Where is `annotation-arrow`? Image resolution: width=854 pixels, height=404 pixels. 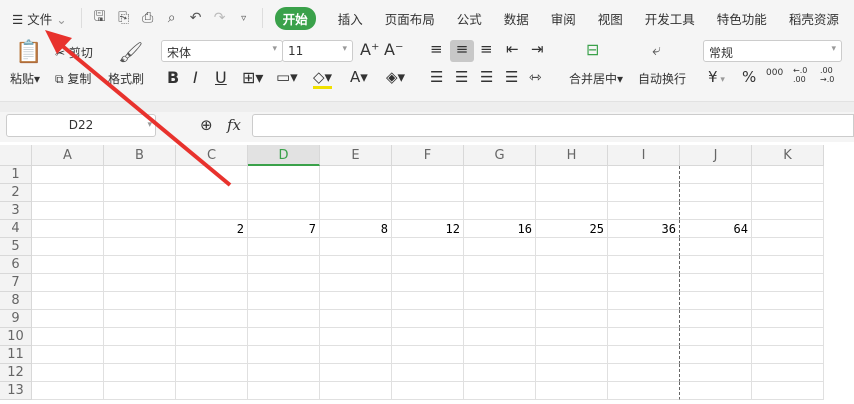 annotation-arrow is located at coordinates (138, 108).